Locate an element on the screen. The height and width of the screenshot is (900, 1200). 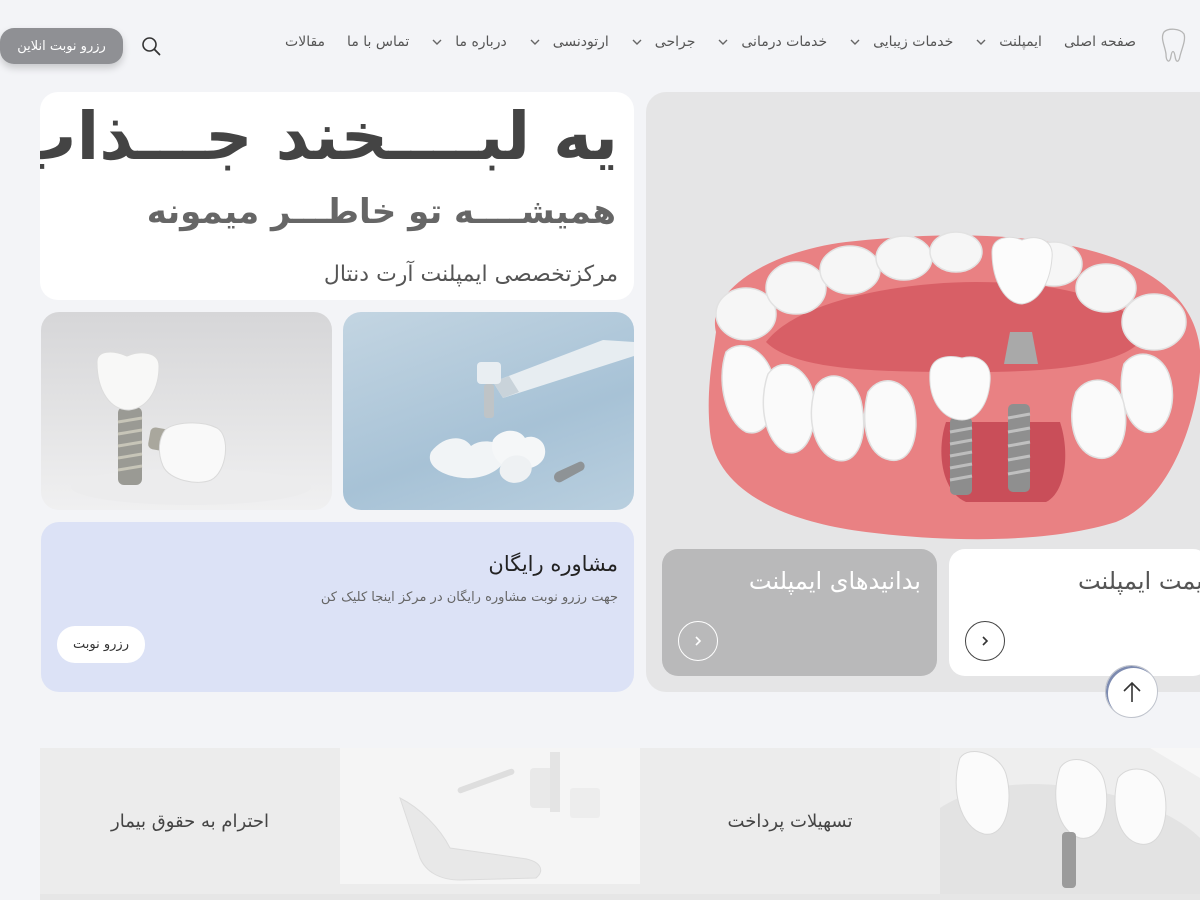
implant-crown-photo is located at coordinates (186, 411).